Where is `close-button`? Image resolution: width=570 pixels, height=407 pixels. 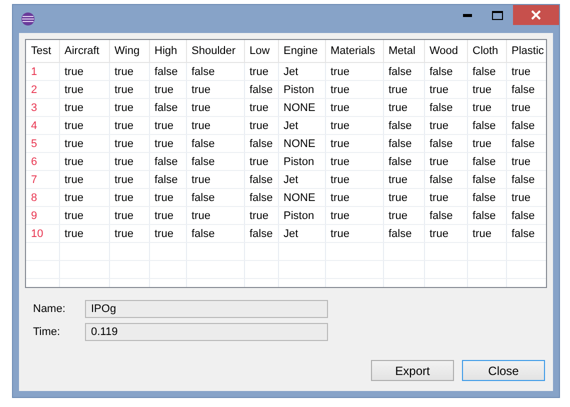 close-button is located at coordinates (536, 15).